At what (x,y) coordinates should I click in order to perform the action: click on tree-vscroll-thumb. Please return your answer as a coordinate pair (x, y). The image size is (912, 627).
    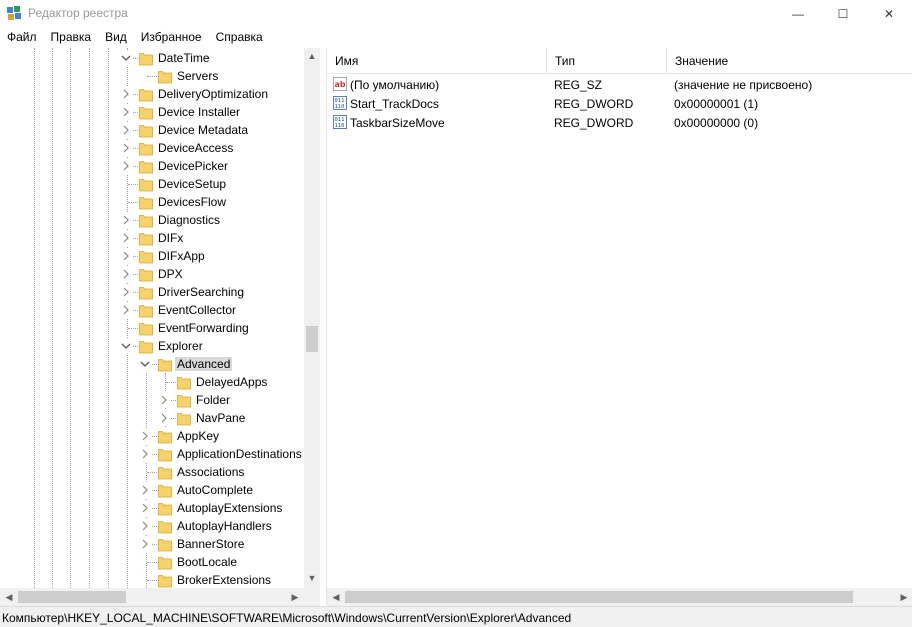
    Looking at the image, I should click on (312, 339).